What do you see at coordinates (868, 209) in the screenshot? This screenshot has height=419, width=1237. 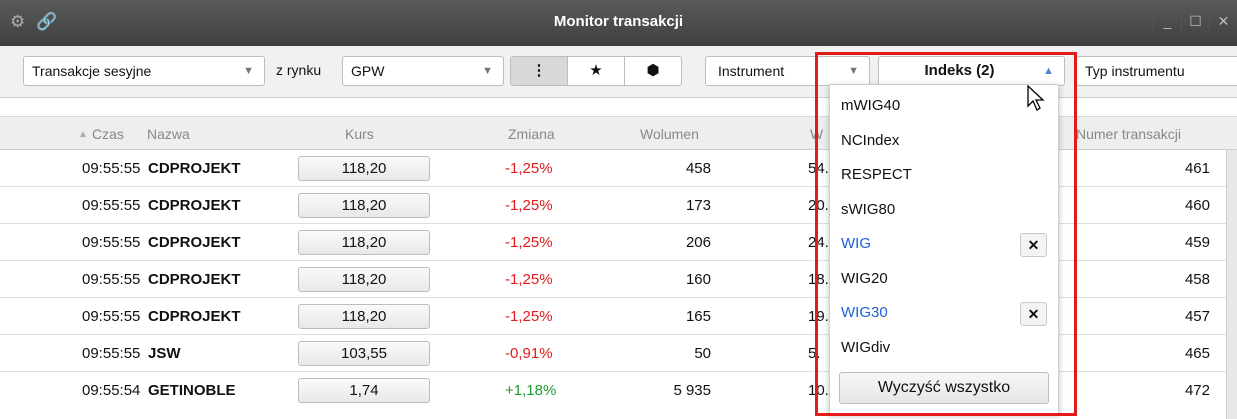 I see `index-option: sWIG80` at bounding box center [868, 209].